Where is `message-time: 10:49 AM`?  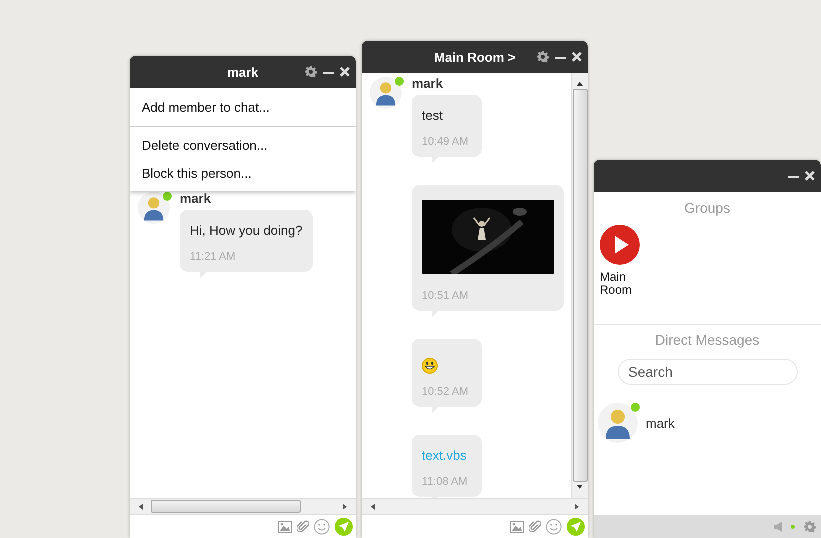
message-time: 10:49 AM is located at coordinates (446, 142).